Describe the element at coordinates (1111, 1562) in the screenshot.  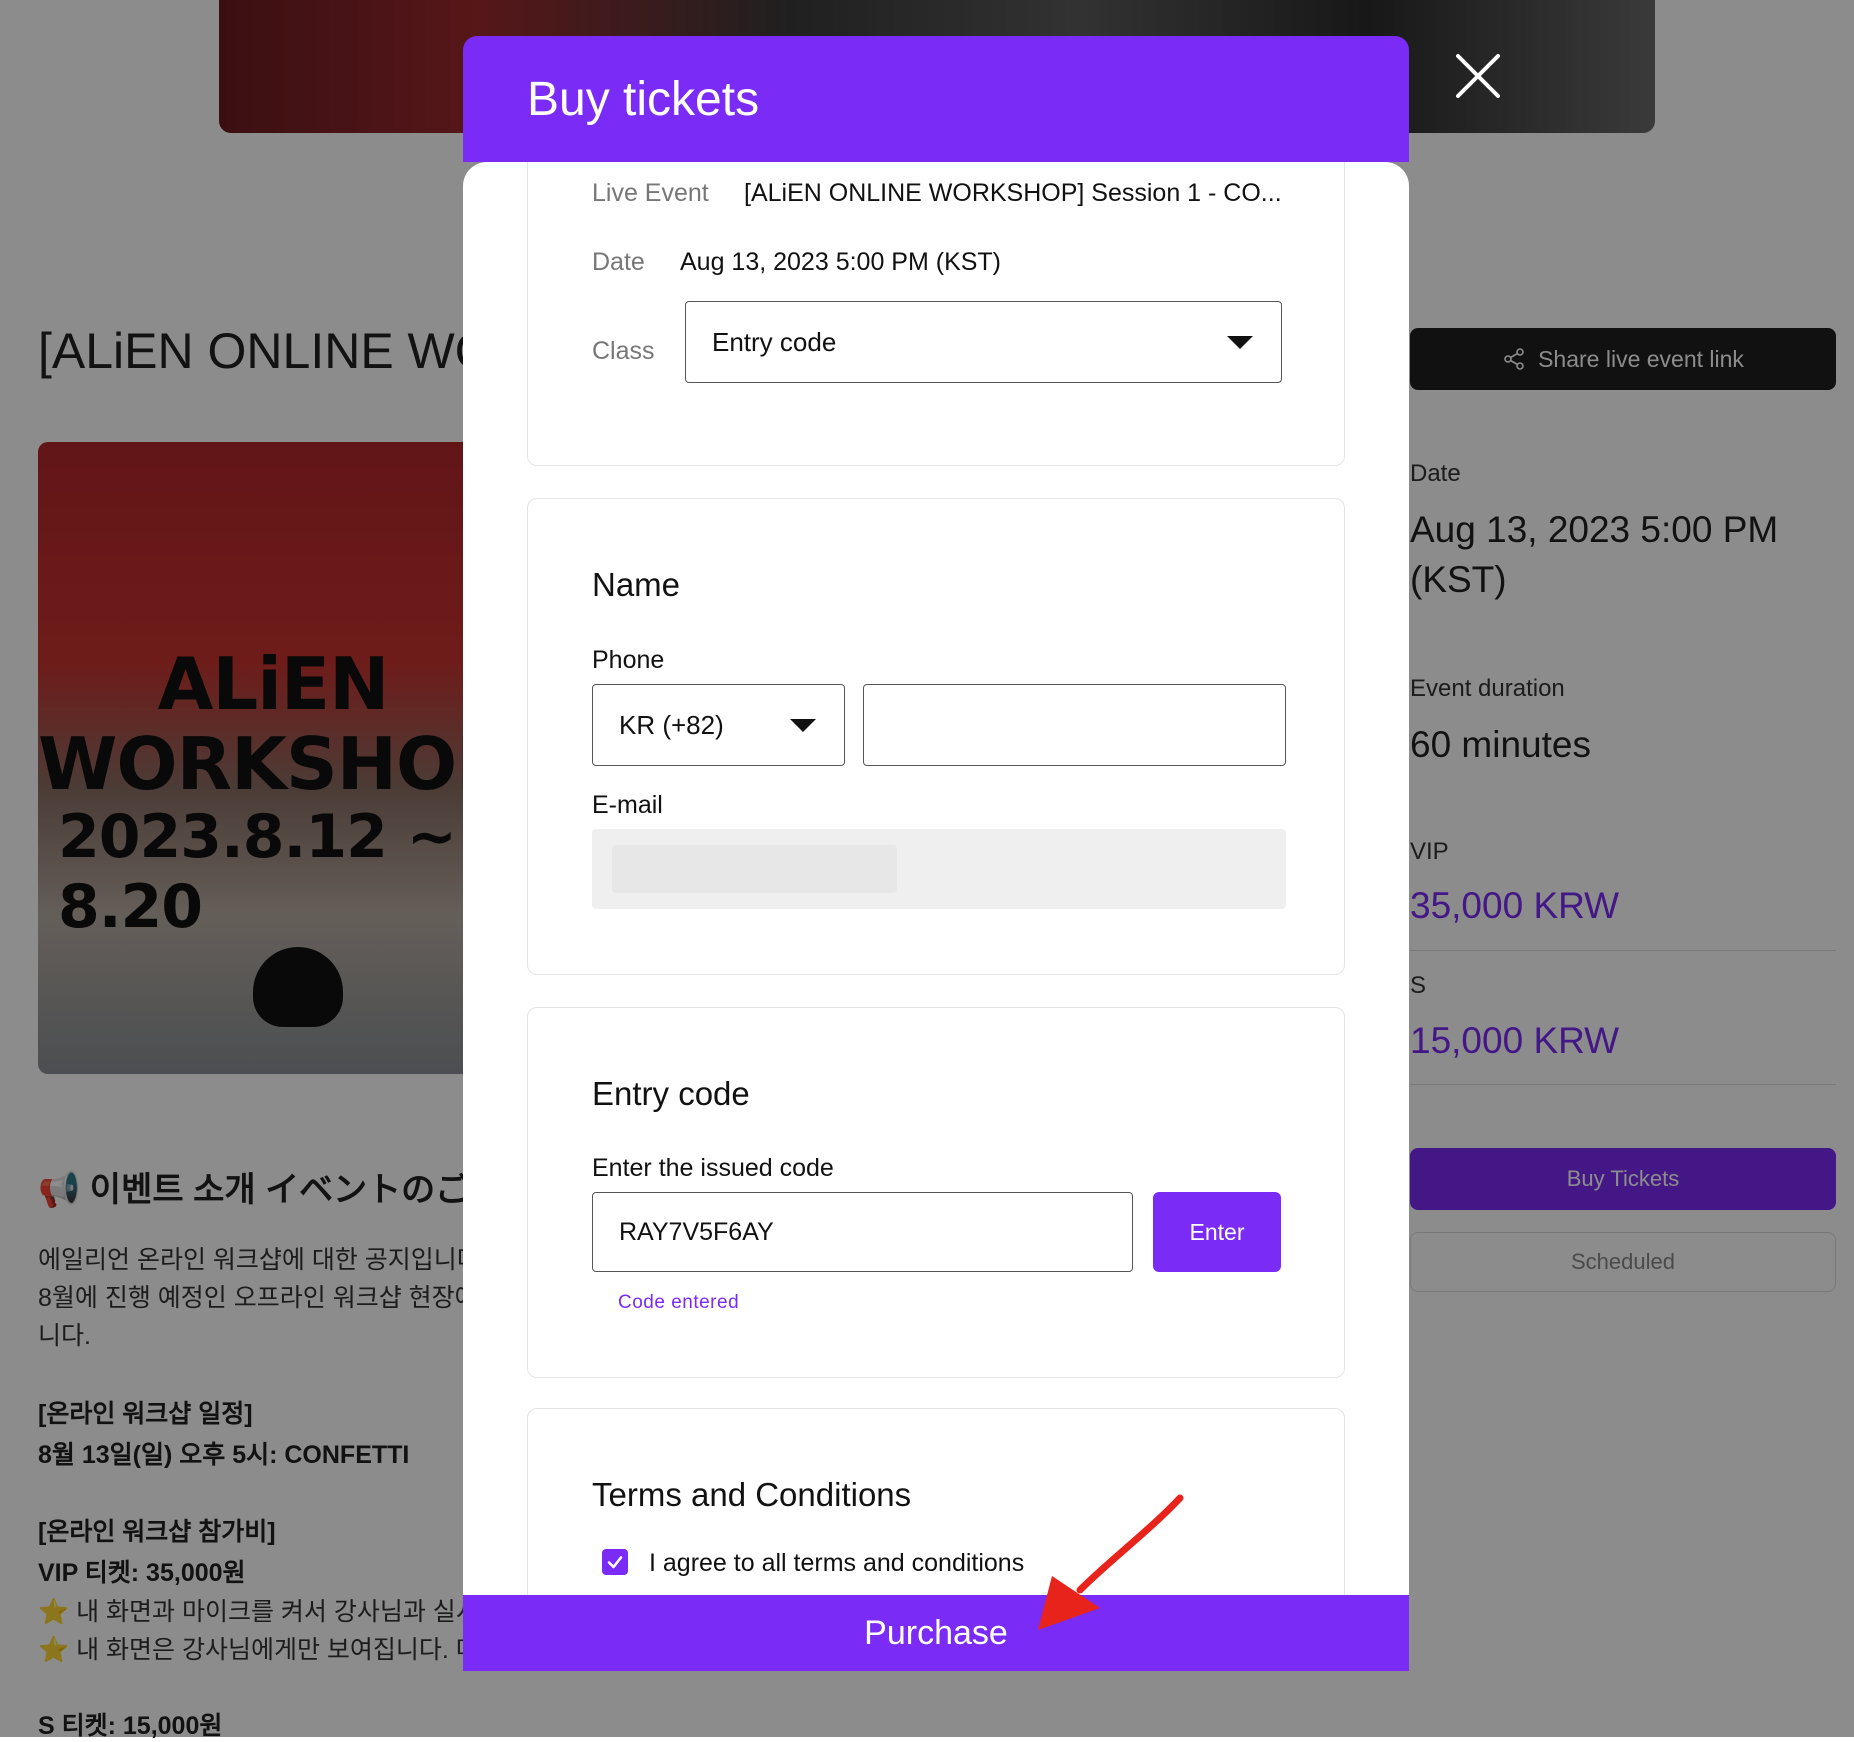
I see `annotation-arrow-icon` at that location.